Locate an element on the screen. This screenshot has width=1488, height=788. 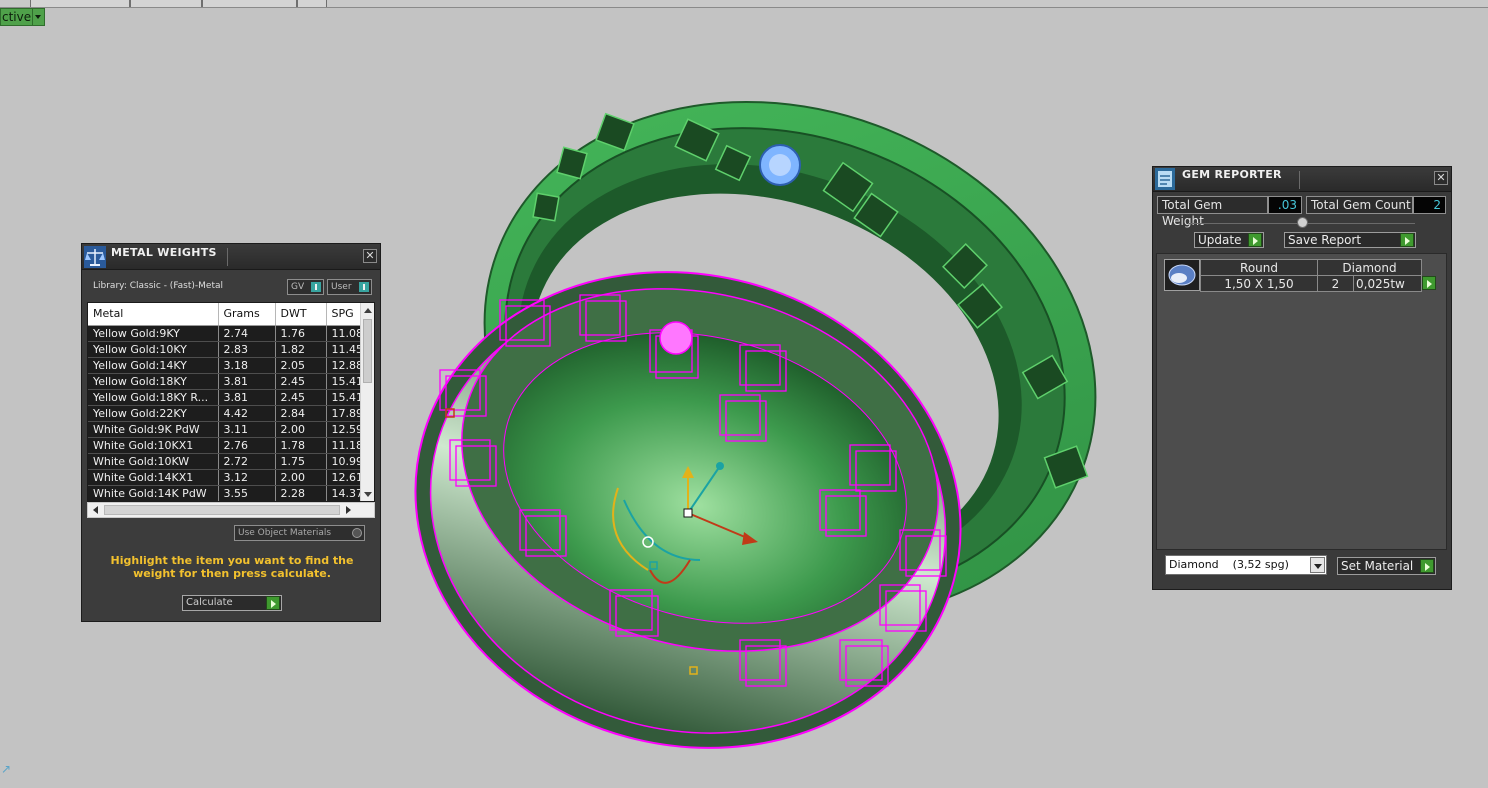
gem-list: Round Diamond 1,50 X 1,50 2 0,025tw is located at coordinates (1301, 401).